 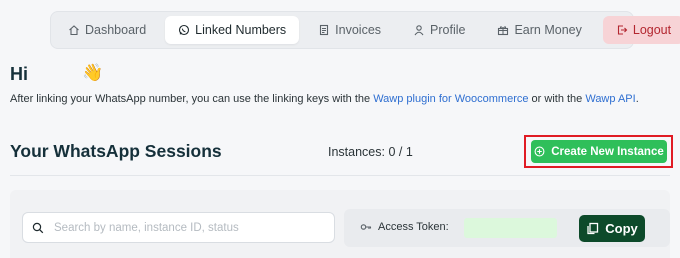 What do you see at coordinates (184, 30) in the screenshot?
I see `whatsapp-icon` at bounding box center [184, 30].